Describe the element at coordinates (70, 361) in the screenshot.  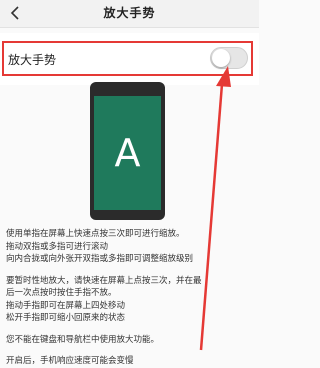
I see `instruction-line: 开启后，手机响应速度可能会变慢` at that location.